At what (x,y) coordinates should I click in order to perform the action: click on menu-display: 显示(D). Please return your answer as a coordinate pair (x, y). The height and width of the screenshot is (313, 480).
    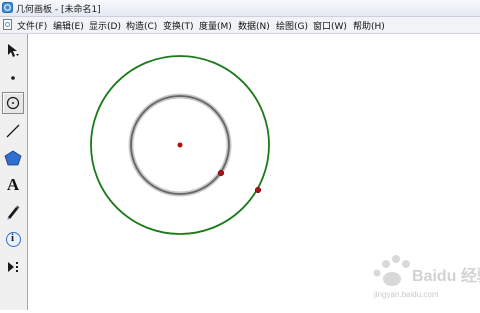
    Looking at the image, I should click on (105, 25).